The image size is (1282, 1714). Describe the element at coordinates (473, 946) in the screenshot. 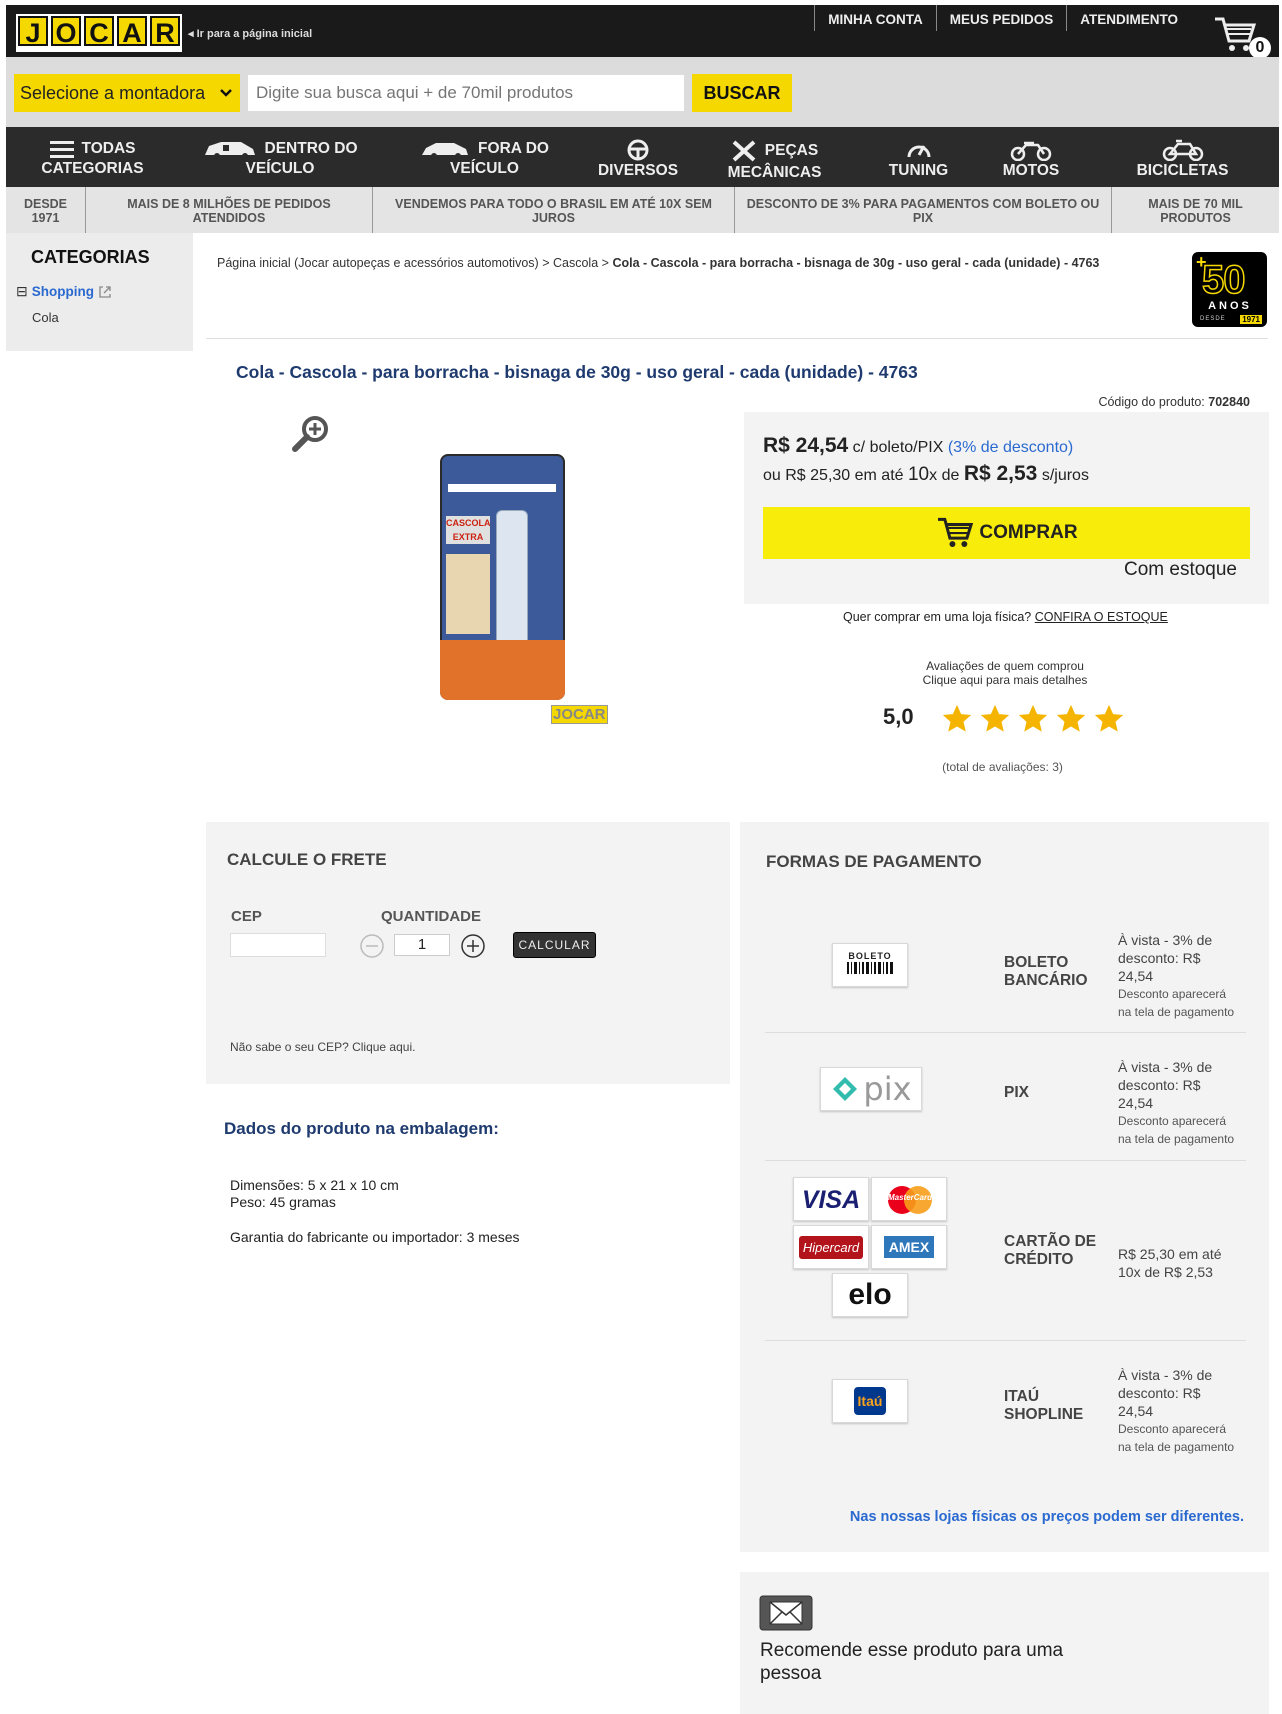

I see `plus-icon` at that location.